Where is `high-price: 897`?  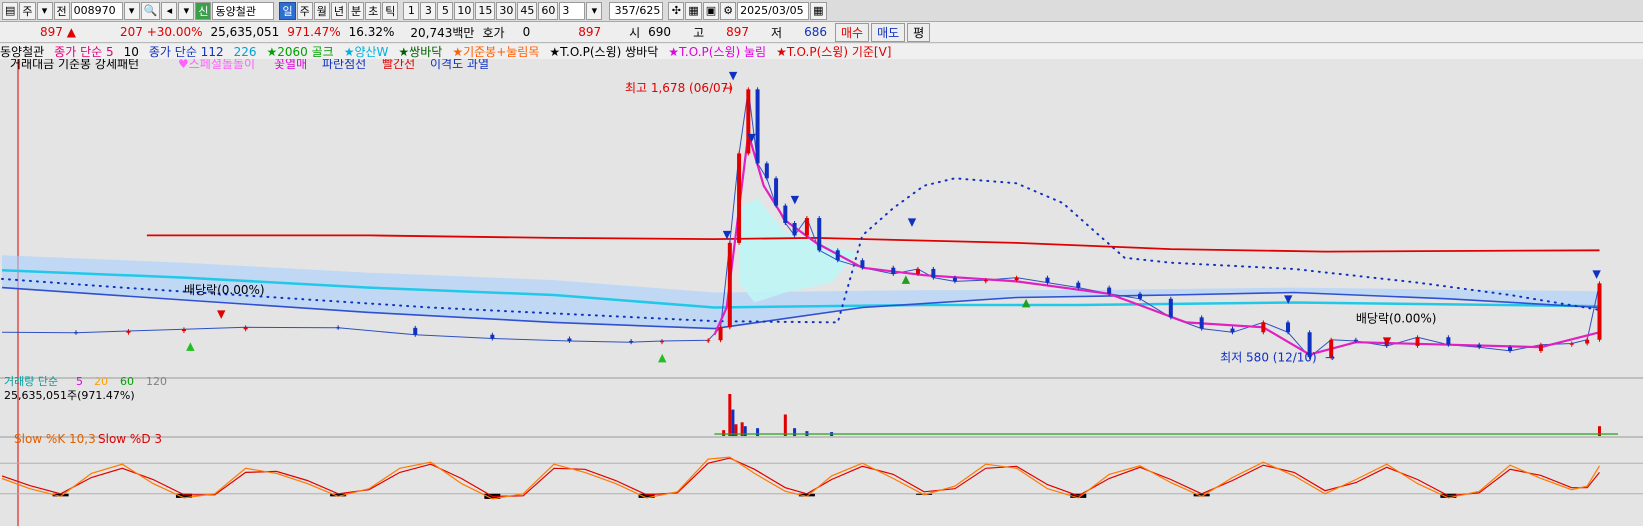
high-price: 897 is located at coordinates (738, 32).